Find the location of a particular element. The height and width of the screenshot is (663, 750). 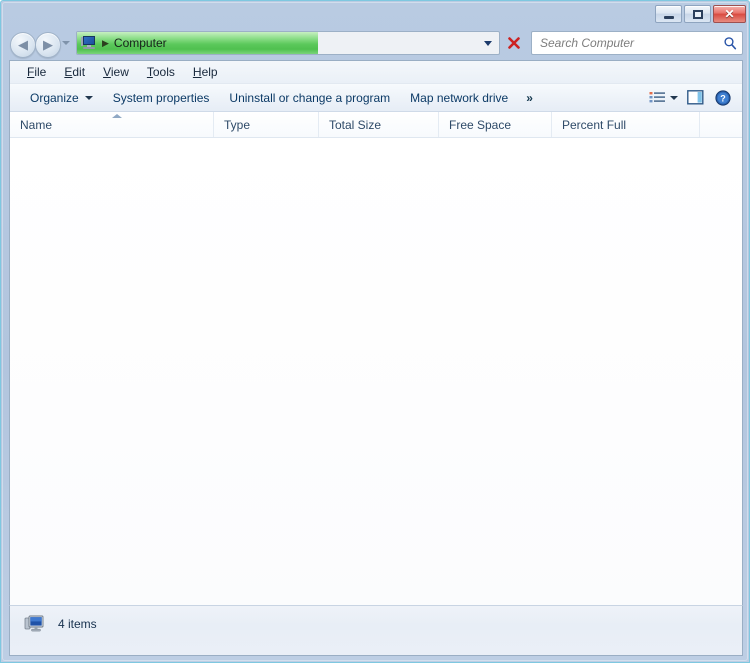

uninstall-or-change-program-button: Uninstall or change a program is located at coordinates (309, 98).